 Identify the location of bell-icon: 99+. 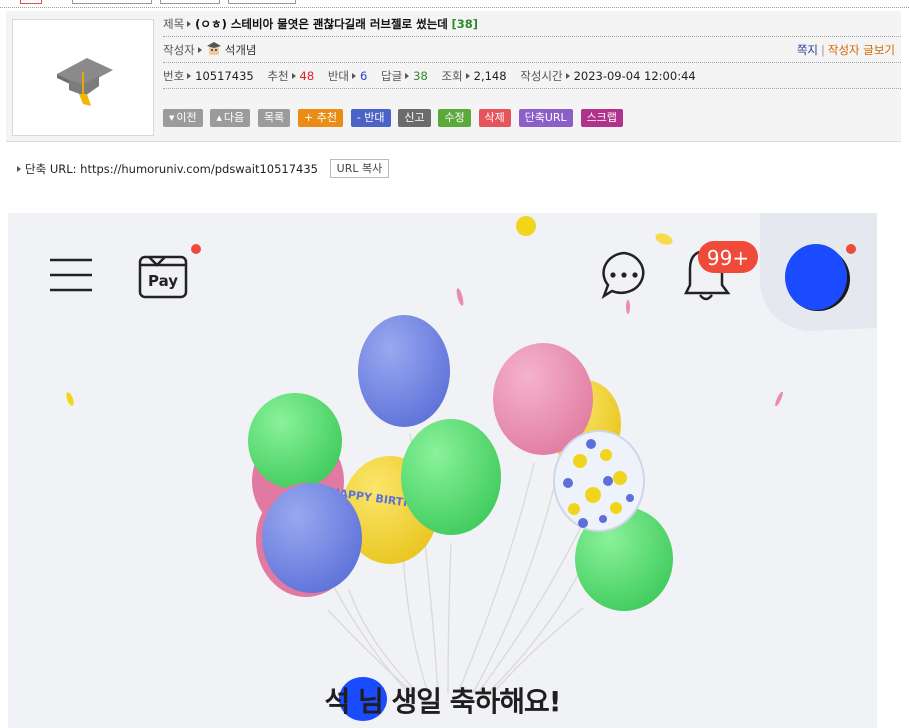
(720, 271).